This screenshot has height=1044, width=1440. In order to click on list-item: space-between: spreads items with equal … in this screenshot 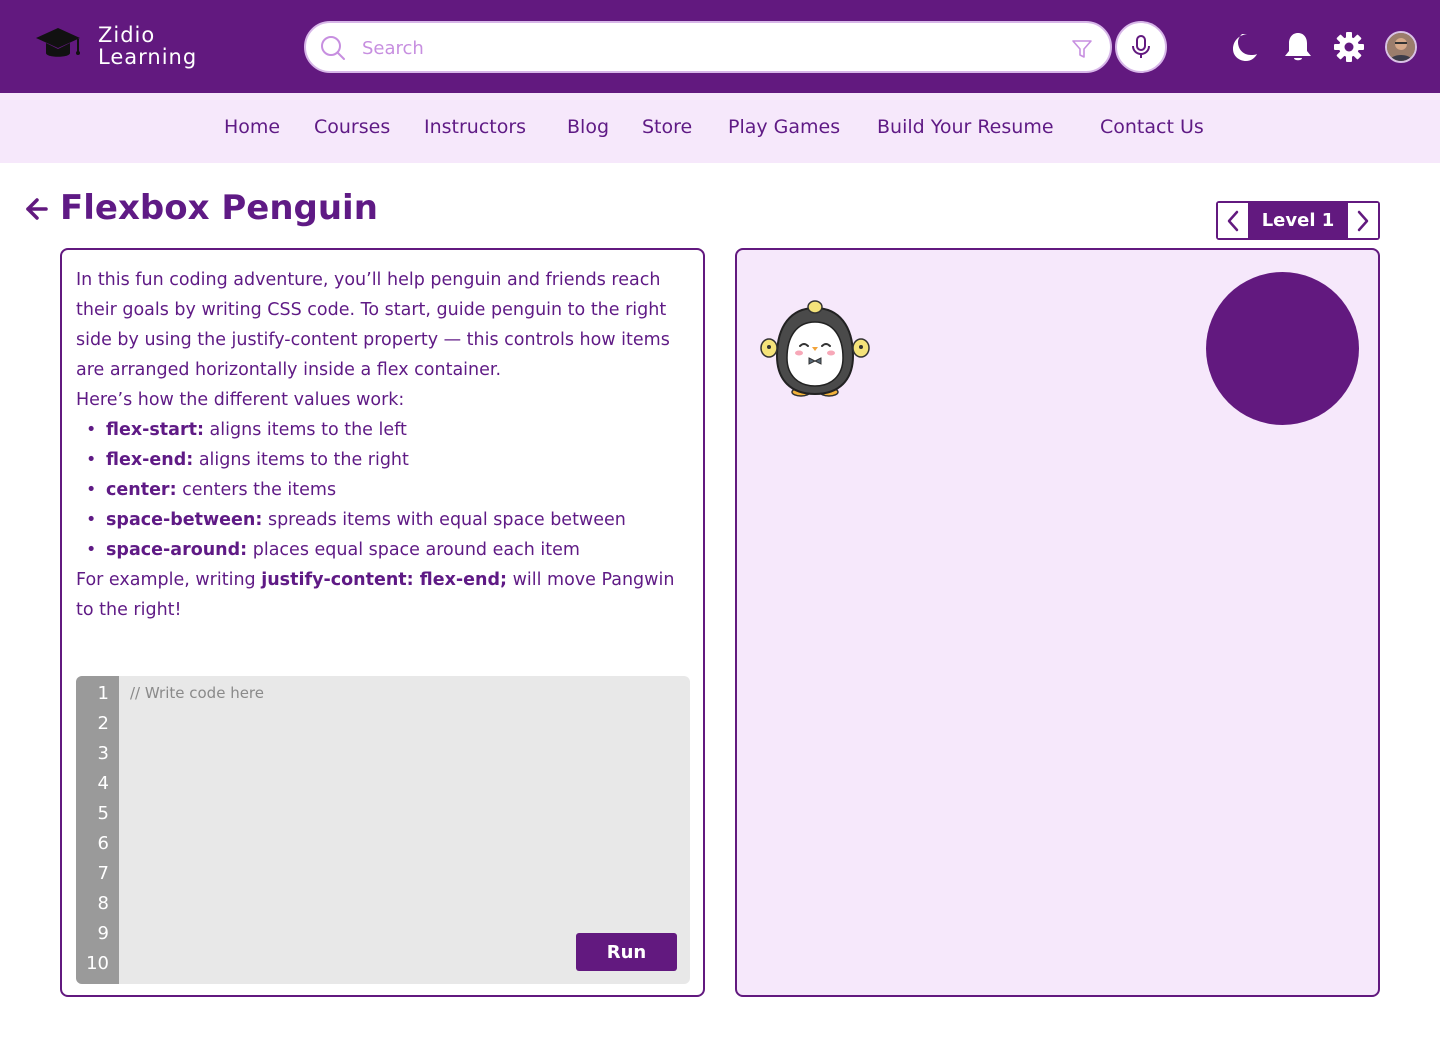, I will do `click(390, 520)`.